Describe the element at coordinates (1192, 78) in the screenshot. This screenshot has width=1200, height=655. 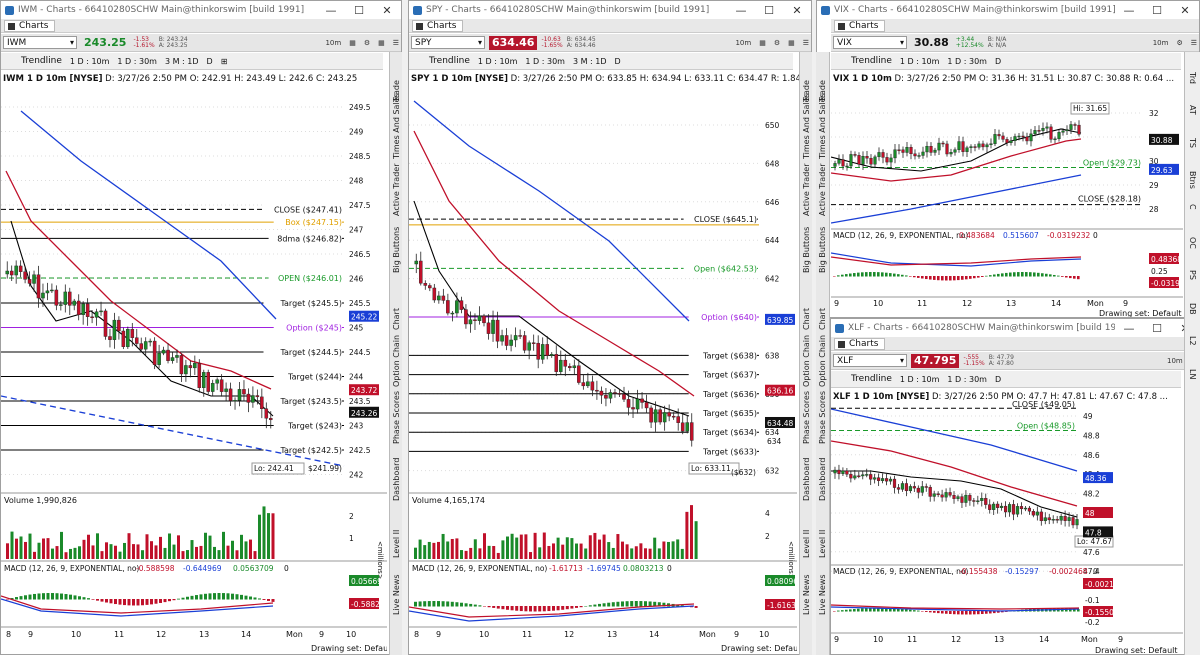
I see `side-tab-trd: Trd` at that location.